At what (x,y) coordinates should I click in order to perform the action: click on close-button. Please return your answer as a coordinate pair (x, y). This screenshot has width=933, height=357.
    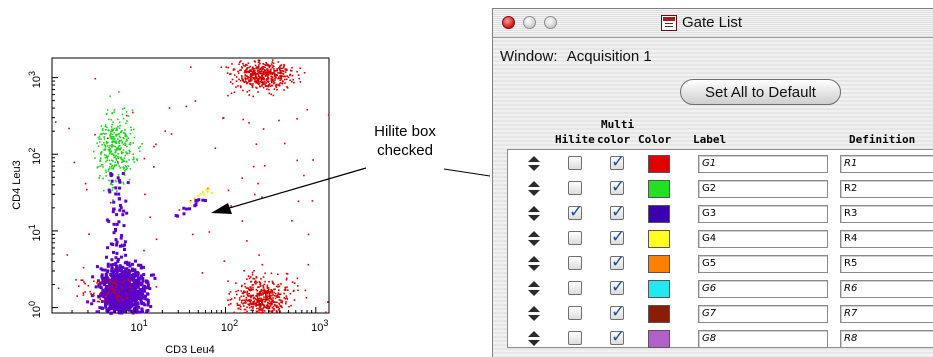
    Looking at the image, I should click on (508, 22).